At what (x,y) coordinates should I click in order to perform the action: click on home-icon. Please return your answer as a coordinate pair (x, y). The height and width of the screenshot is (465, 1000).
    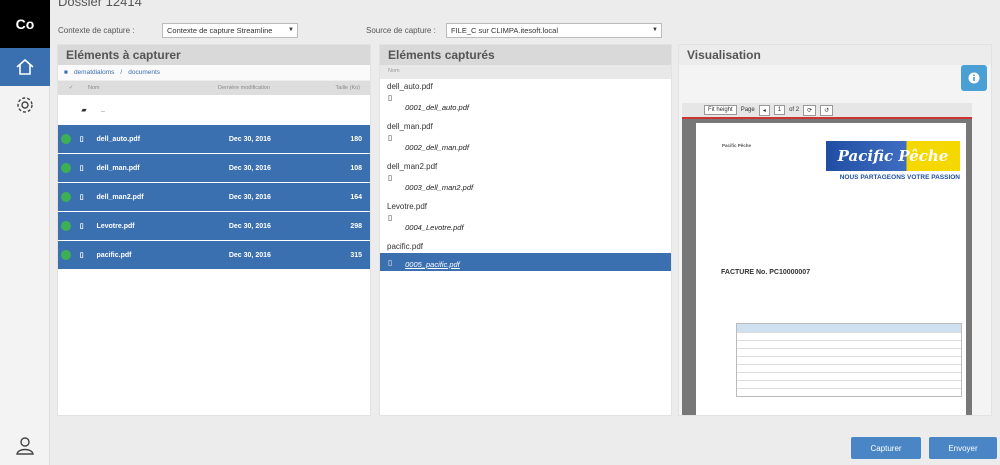
    Looking at the image, I should click on (25, 66).